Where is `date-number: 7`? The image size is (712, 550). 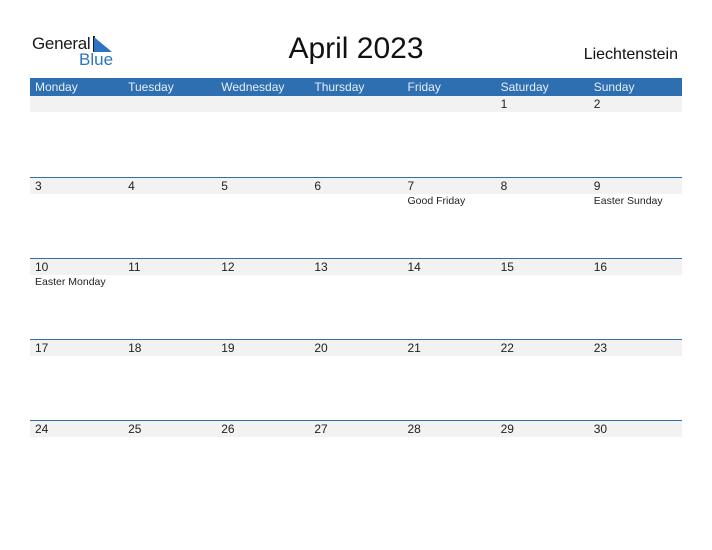 date-number: 7 is located at coordinates (411, 186).